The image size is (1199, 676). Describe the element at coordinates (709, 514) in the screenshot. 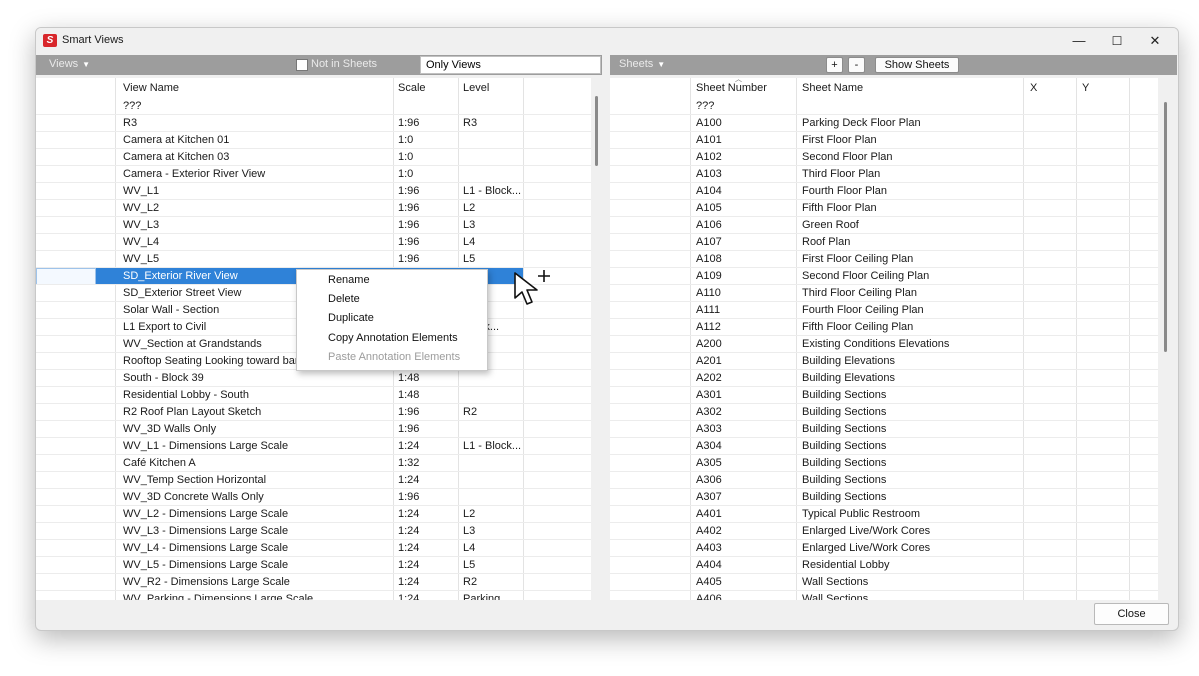

I see `sheet-number-cell: A401` at that location.